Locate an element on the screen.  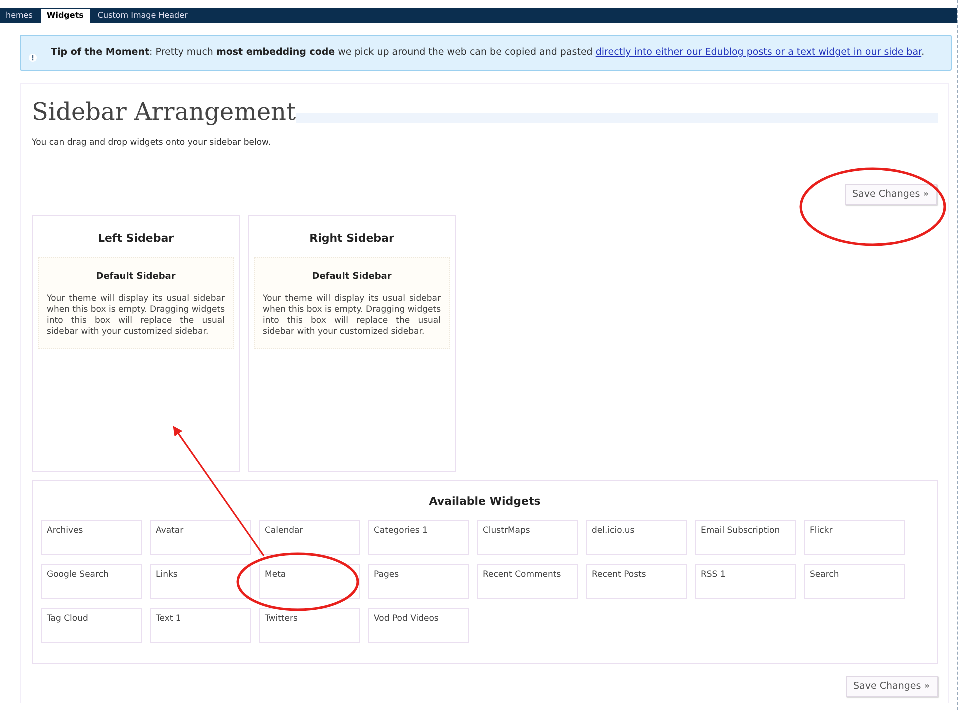
info-icon is located at coordinates (33, 58).